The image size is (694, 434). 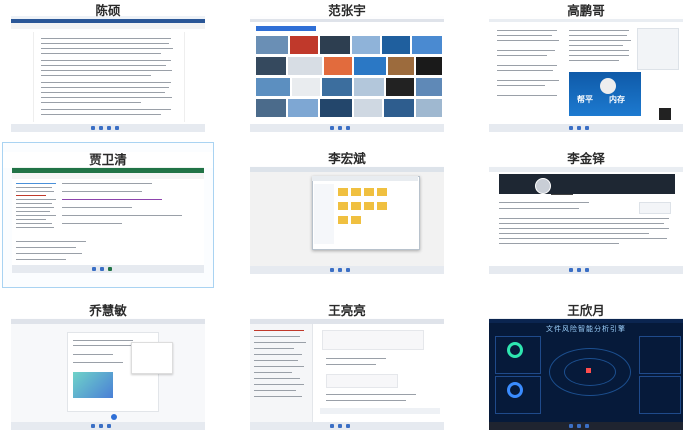 I want to click on shared-screen-browser-page, so click(x=108, y=374).